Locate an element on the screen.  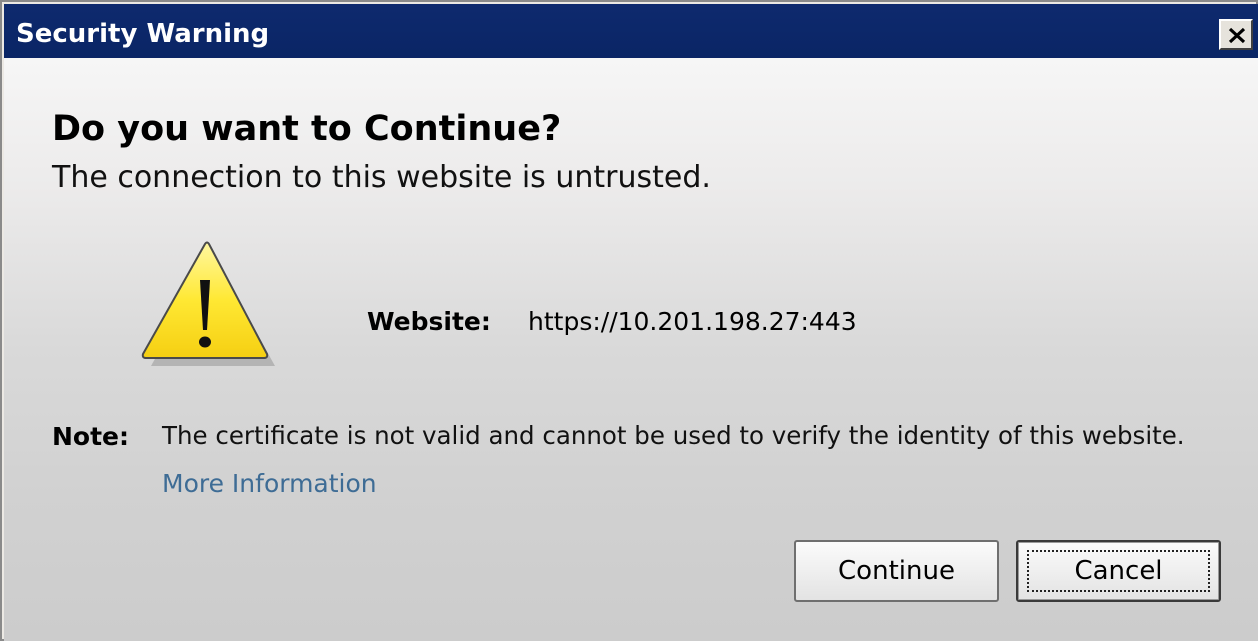
website-url: https://10.201.198.27:443 is located at coordinates (692, 321).